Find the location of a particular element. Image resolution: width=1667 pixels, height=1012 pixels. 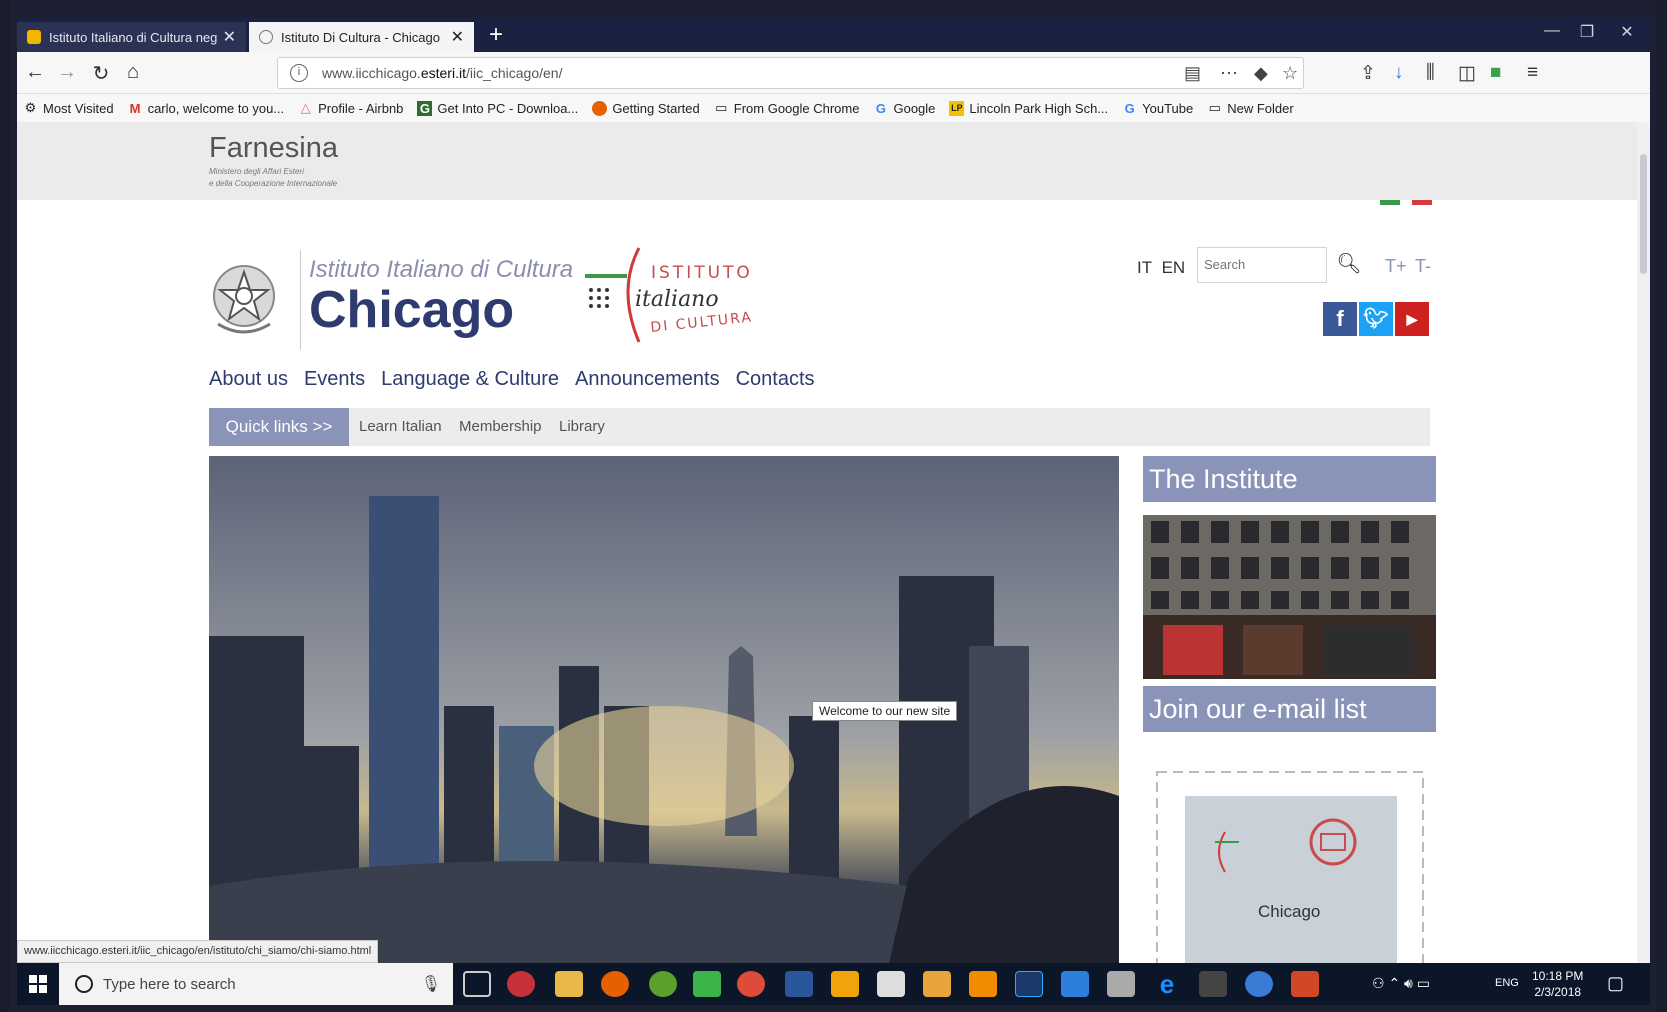

downloads-icon: ↓ is located at coordinates (1399, 73).